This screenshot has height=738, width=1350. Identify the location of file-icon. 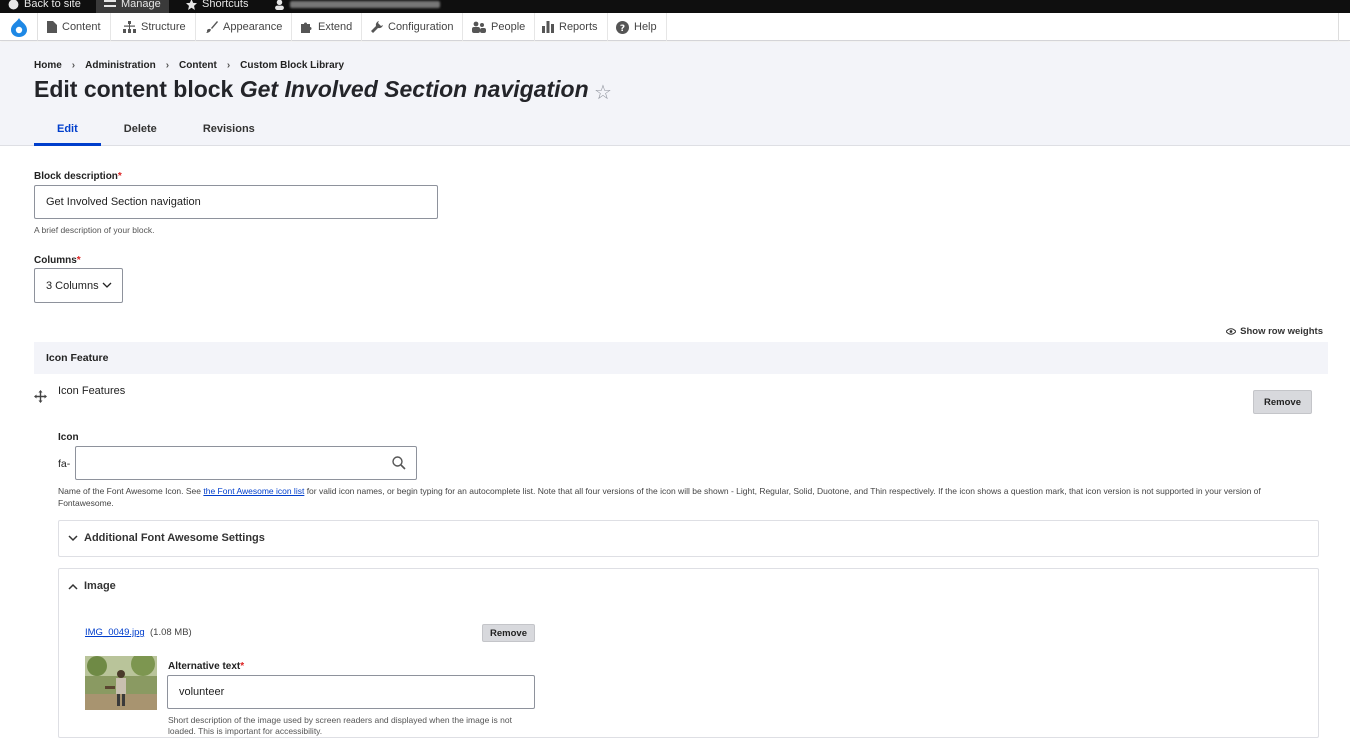
(52, 27).